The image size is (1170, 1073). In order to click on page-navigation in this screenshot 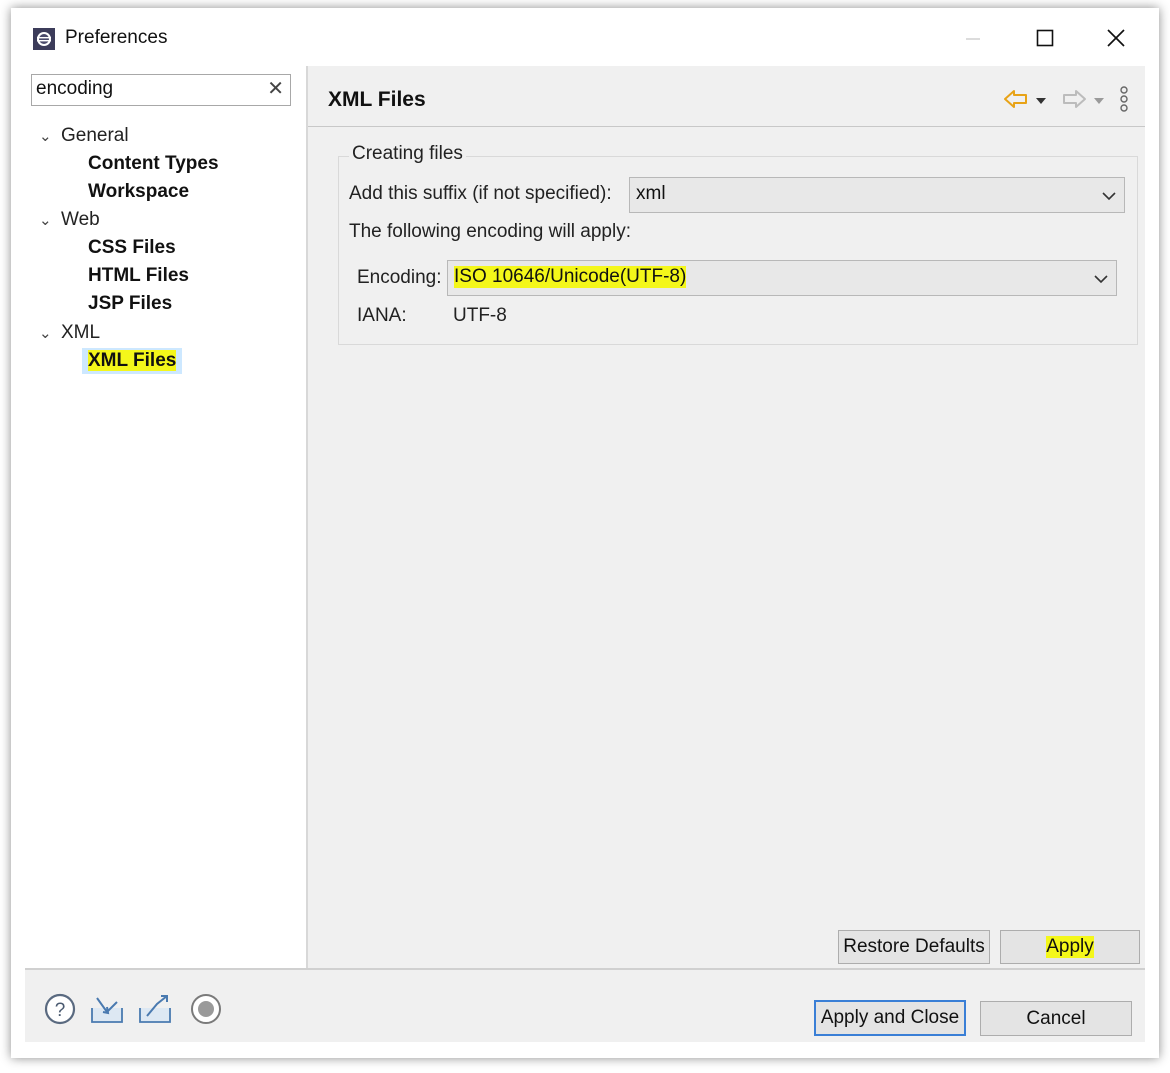, I will do `click(1066, 101)`.